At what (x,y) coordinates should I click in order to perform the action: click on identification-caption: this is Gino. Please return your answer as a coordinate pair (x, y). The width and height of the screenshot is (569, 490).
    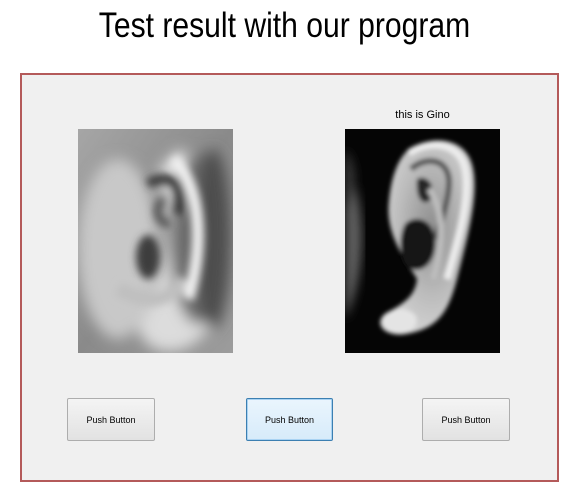
    Looking at the image, I should click on (422, 115).